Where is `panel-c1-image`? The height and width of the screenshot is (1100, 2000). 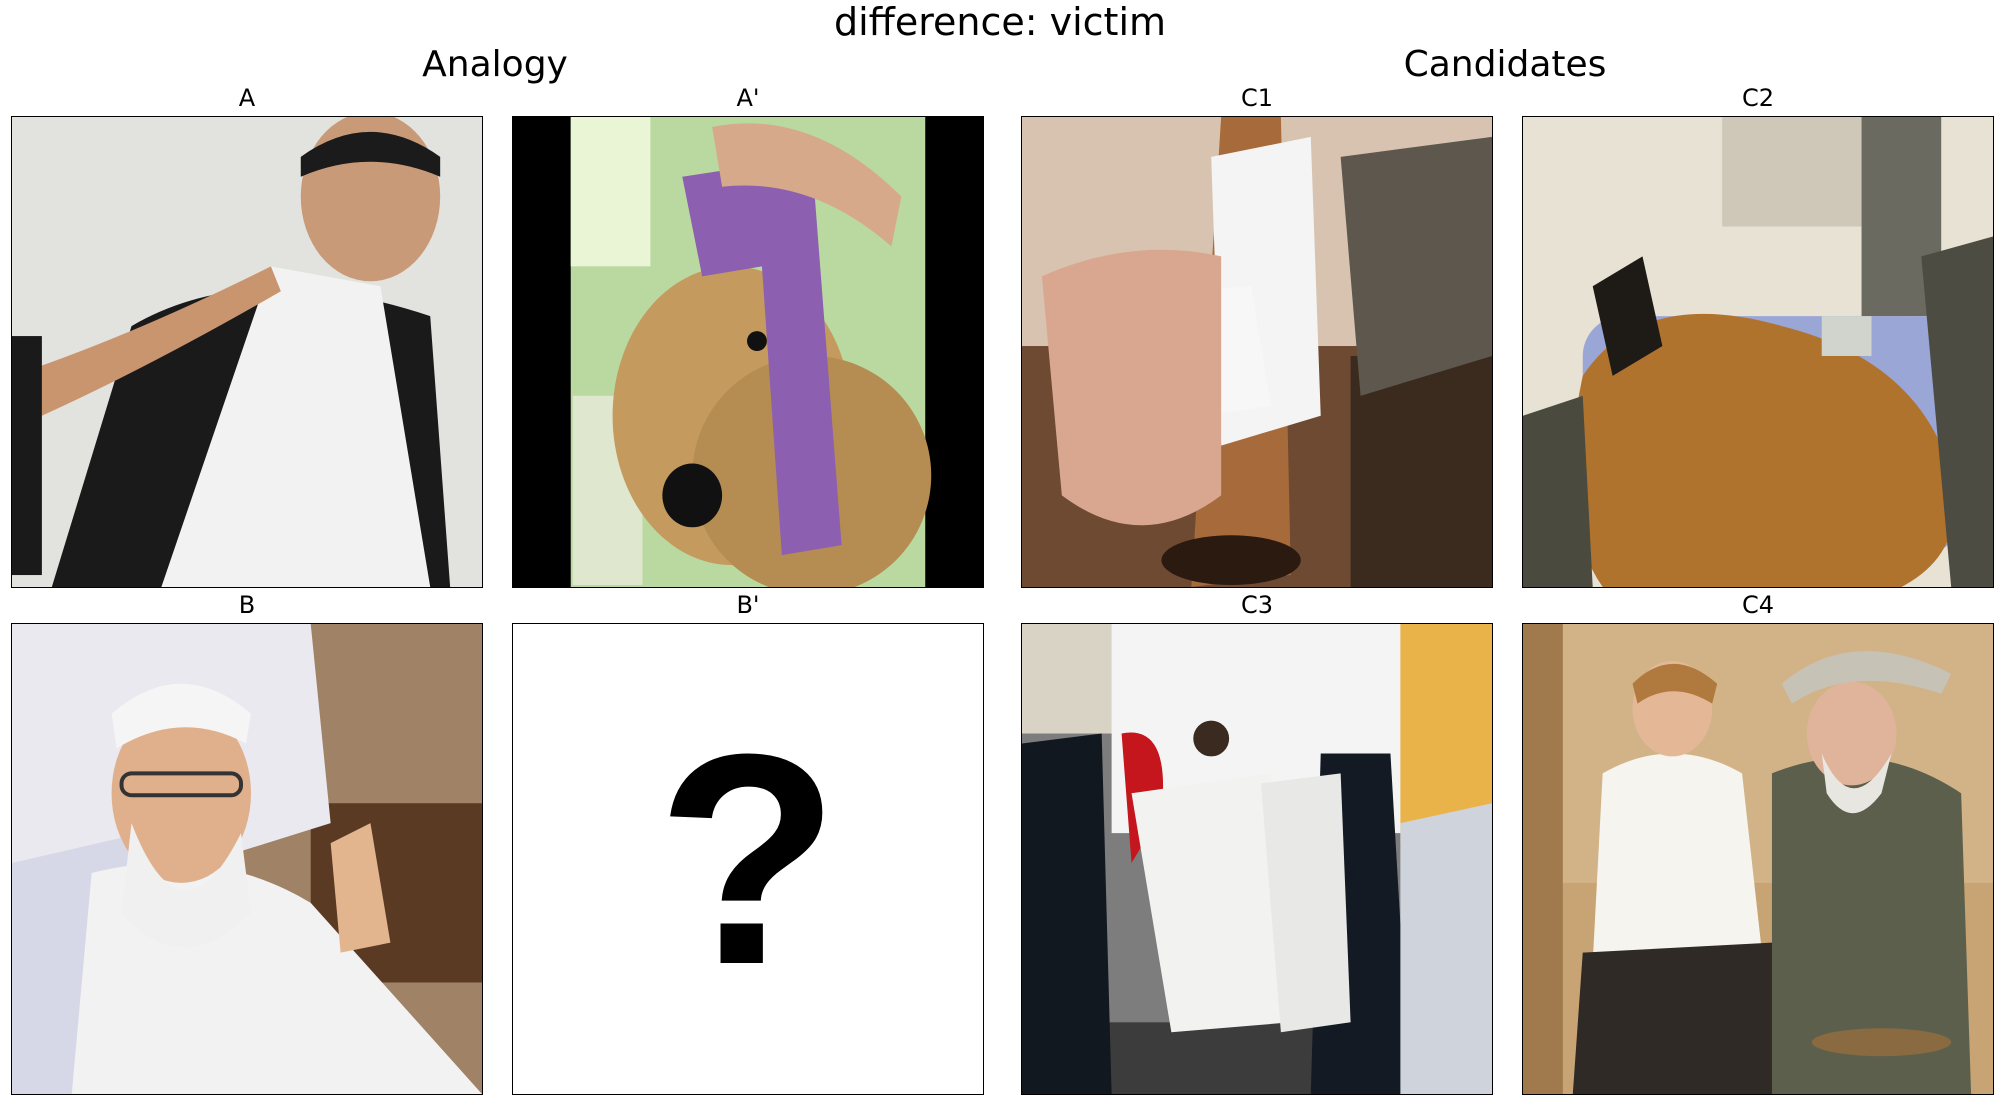 panel-c1-image is located at coordinates (1257, 352).